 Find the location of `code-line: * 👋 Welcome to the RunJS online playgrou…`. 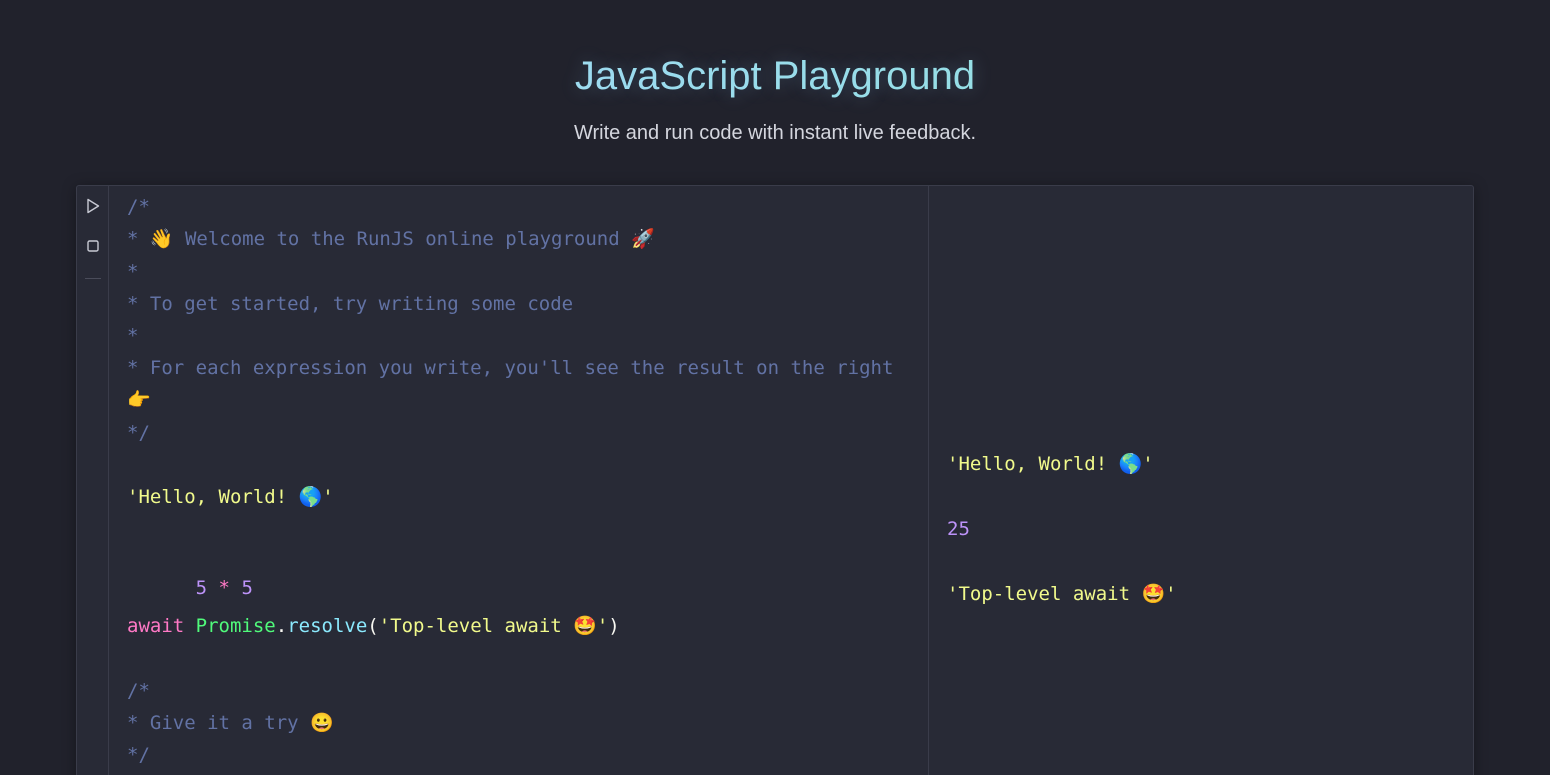

code-line: * 👋 Welcome to the RunJS online playgrou… is located at coordinates (391, 239).